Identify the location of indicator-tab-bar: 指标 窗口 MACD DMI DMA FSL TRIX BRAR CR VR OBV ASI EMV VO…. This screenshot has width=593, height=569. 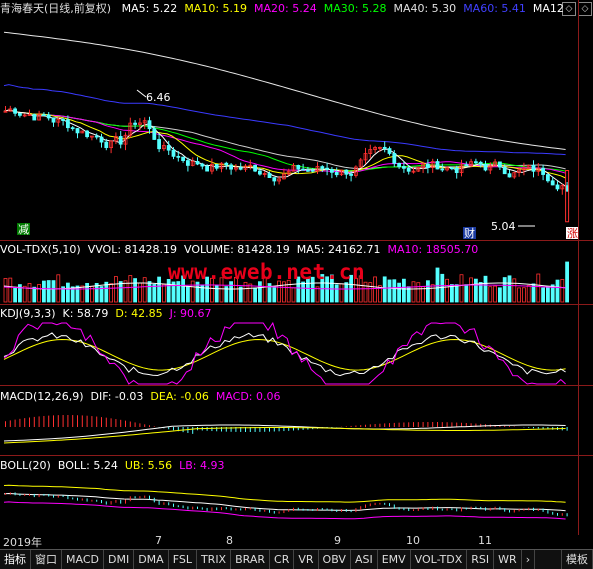
(296, 559).